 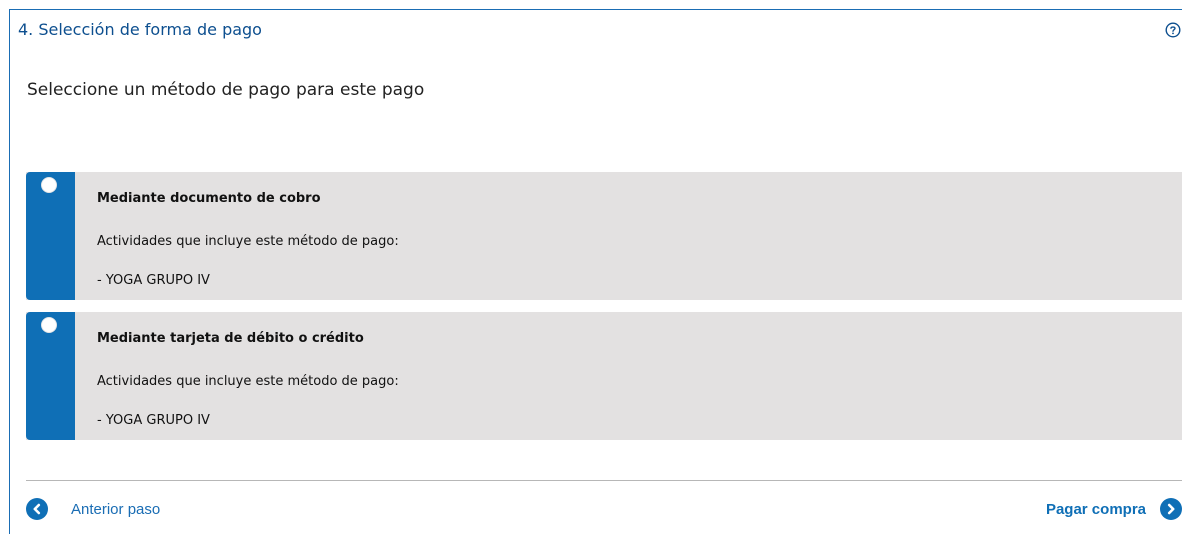 I want to click on previous-step-label: Anterior paso, so click(x=115, y=509).